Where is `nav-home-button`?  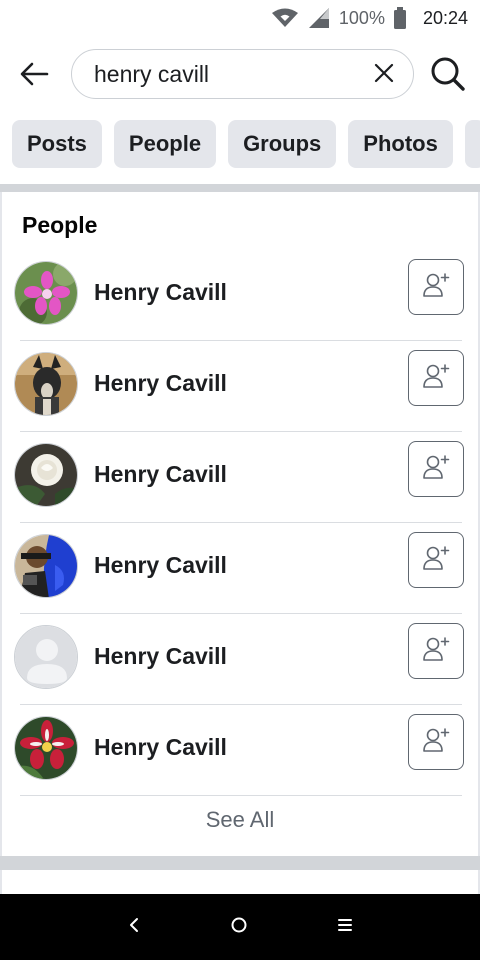
nav-home-button is located at coordinates (239, 927).